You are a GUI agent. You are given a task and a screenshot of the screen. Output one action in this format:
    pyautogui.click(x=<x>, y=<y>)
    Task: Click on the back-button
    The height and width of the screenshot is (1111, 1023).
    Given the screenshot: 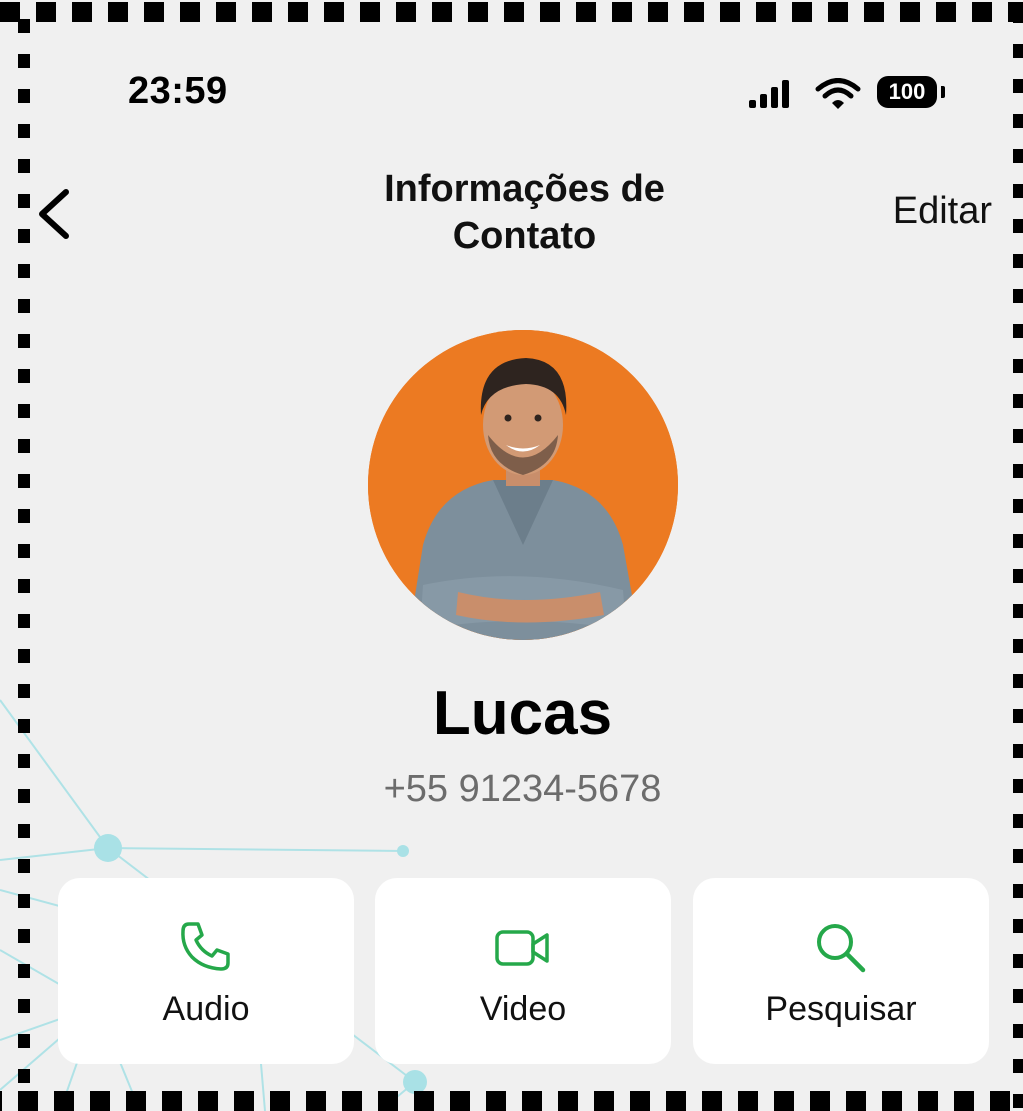 What is the action you would take?
    pyautogui.click(x=55, y=214)
    